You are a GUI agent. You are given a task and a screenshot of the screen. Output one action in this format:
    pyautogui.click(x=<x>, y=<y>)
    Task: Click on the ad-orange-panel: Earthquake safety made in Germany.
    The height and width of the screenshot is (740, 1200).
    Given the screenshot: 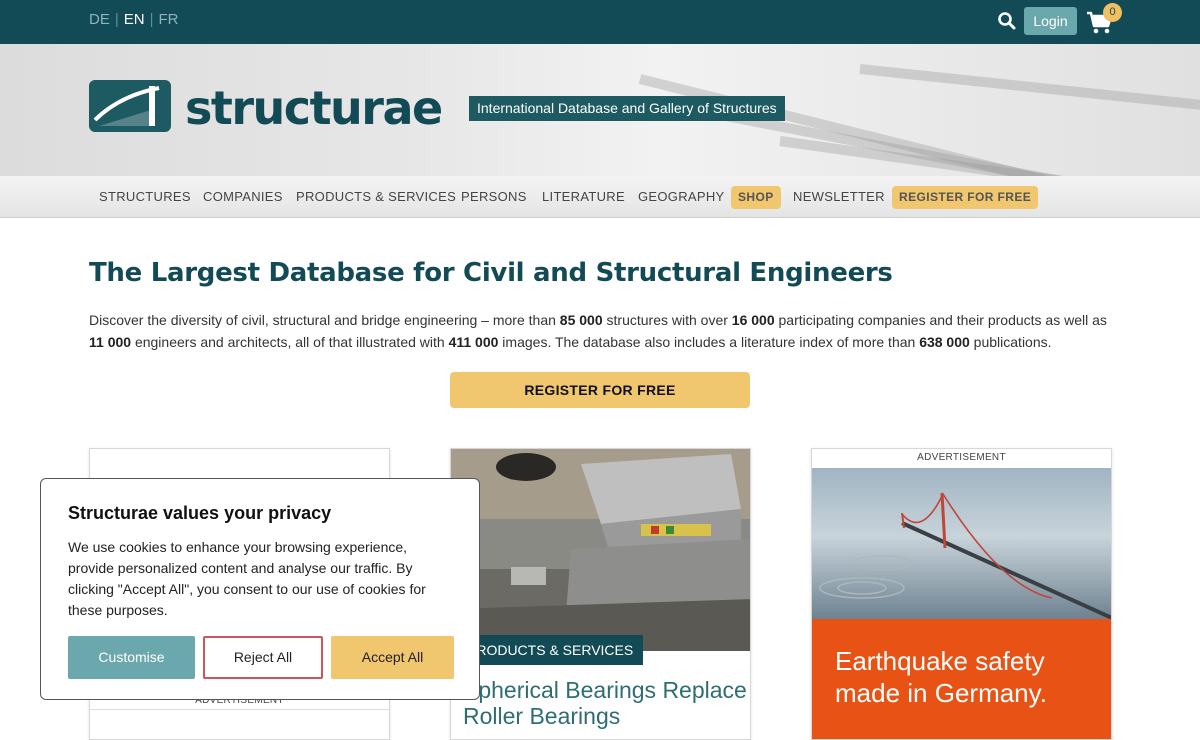 What is the action you would take?
    pyautogui.click(x=961, y=679)
    